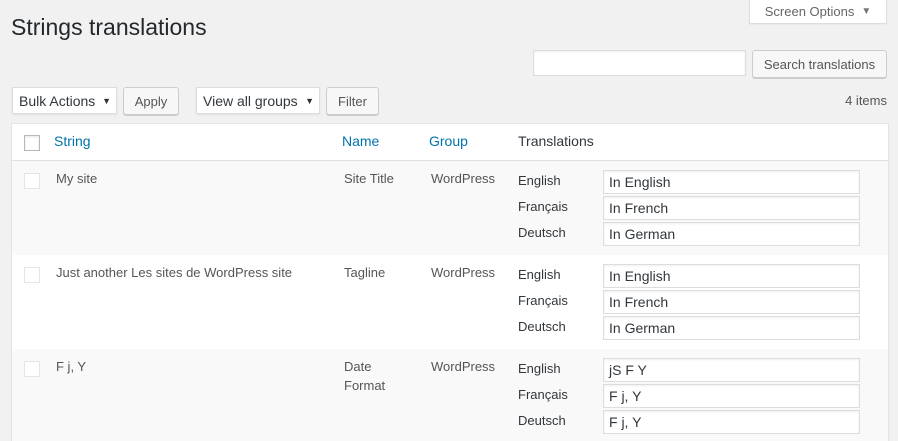  Describe the element at coordinates (71, 366) in the screenshot. I see `row-string: F j, Y` at that location.